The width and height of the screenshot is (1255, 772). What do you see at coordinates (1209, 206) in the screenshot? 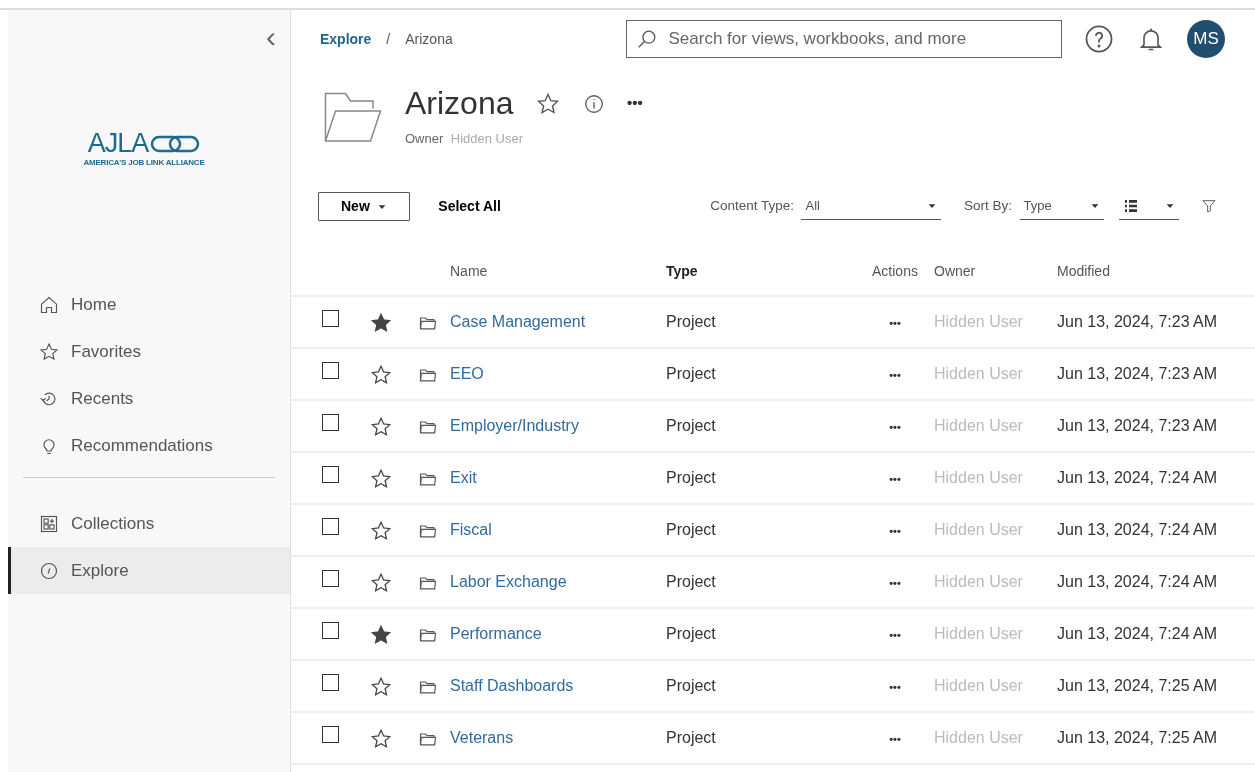
I see `filter-icon` at bounding box center [1209, 206].